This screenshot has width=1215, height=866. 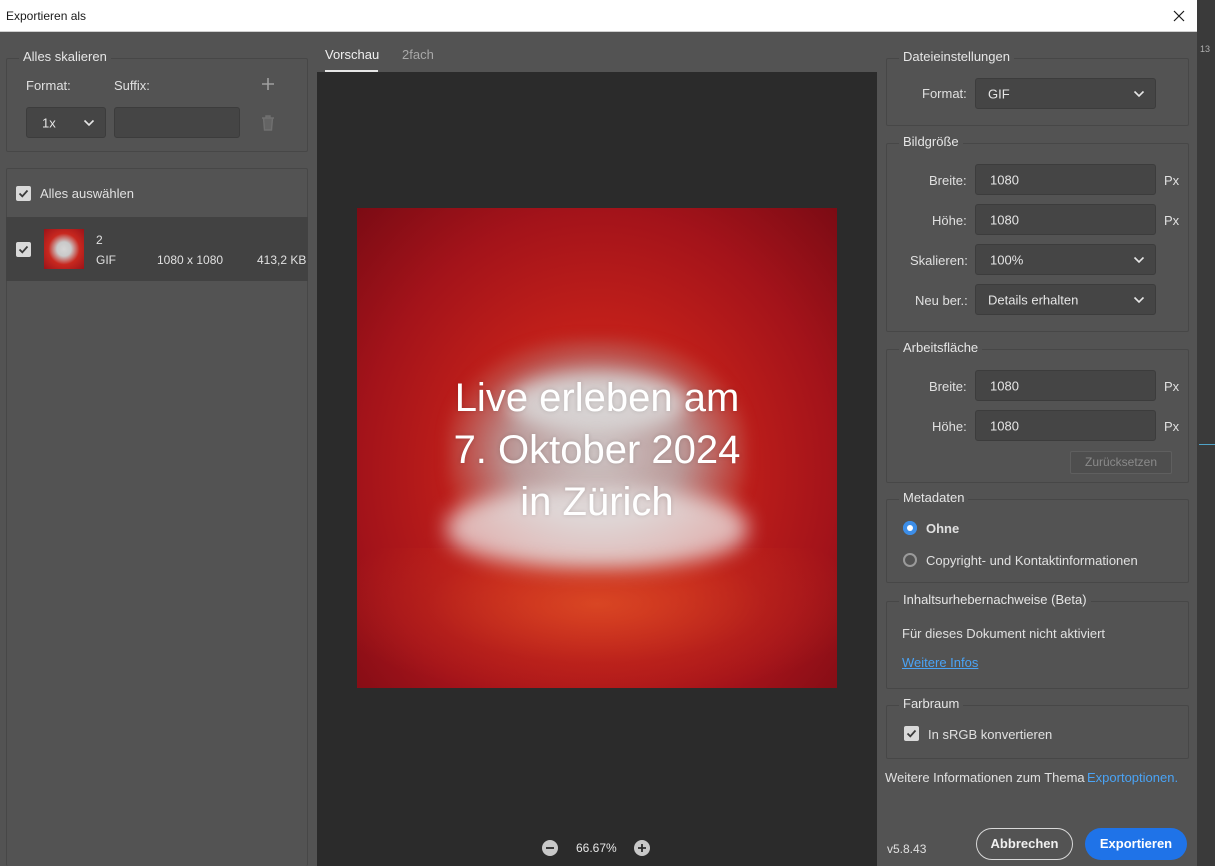 What do you see at coordinates (46, 16) in the screenshot?
I see `window-title: Exportieren als` at bounding box center [46, 16].